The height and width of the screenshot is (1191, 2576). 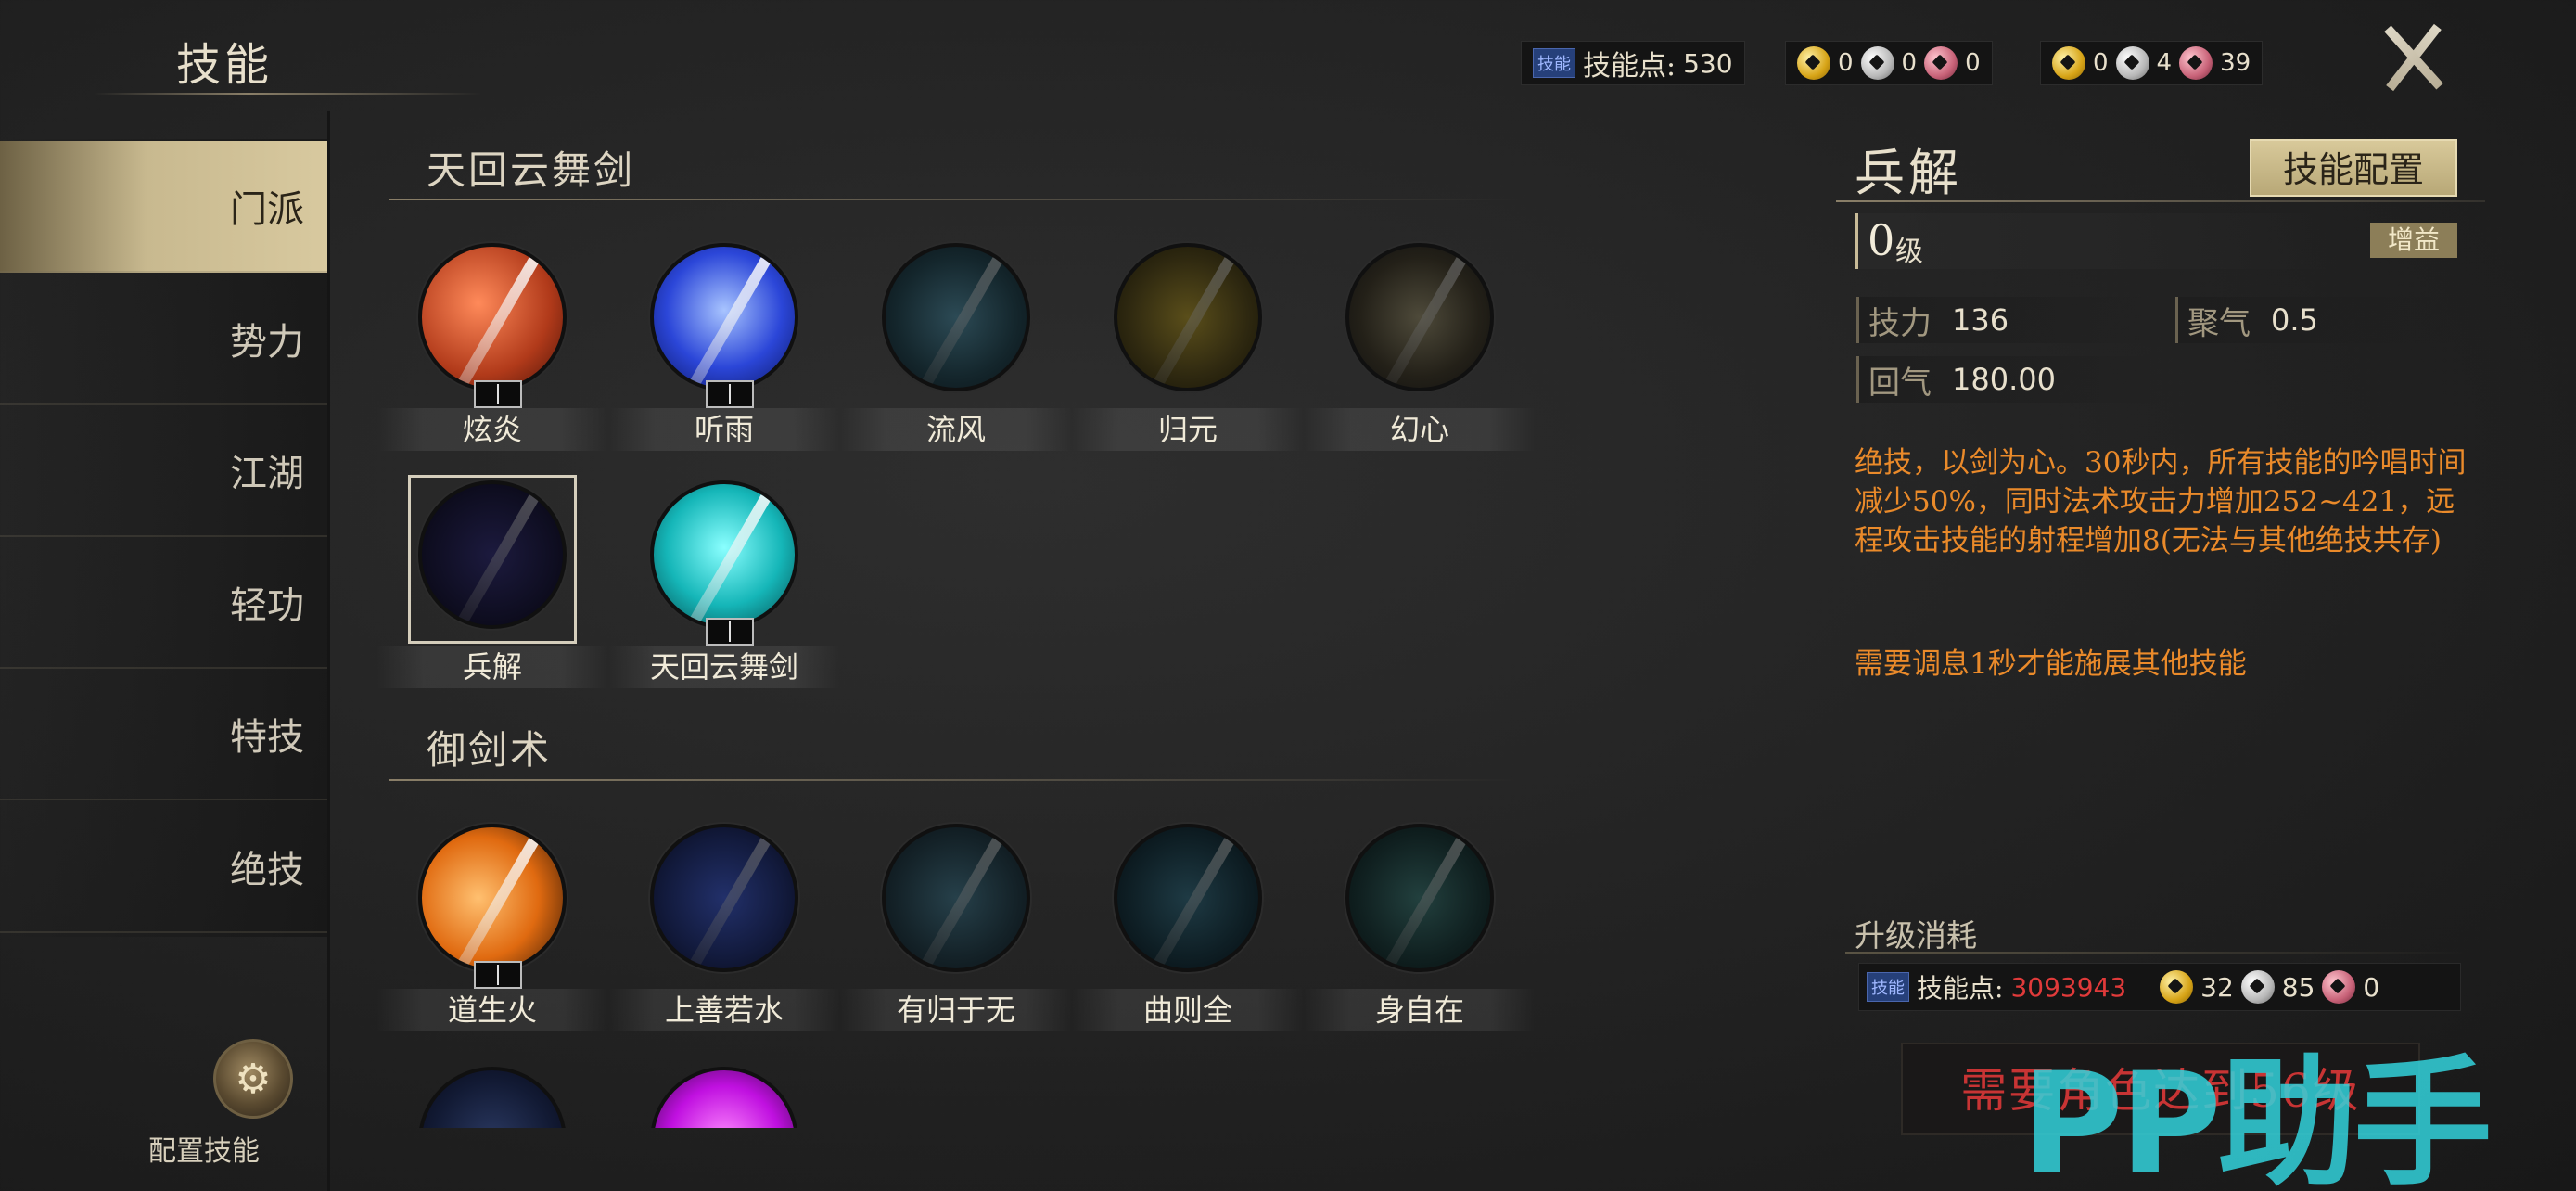 I want to click on bound-silver-coin-icon, so click(x=2132, y=63).